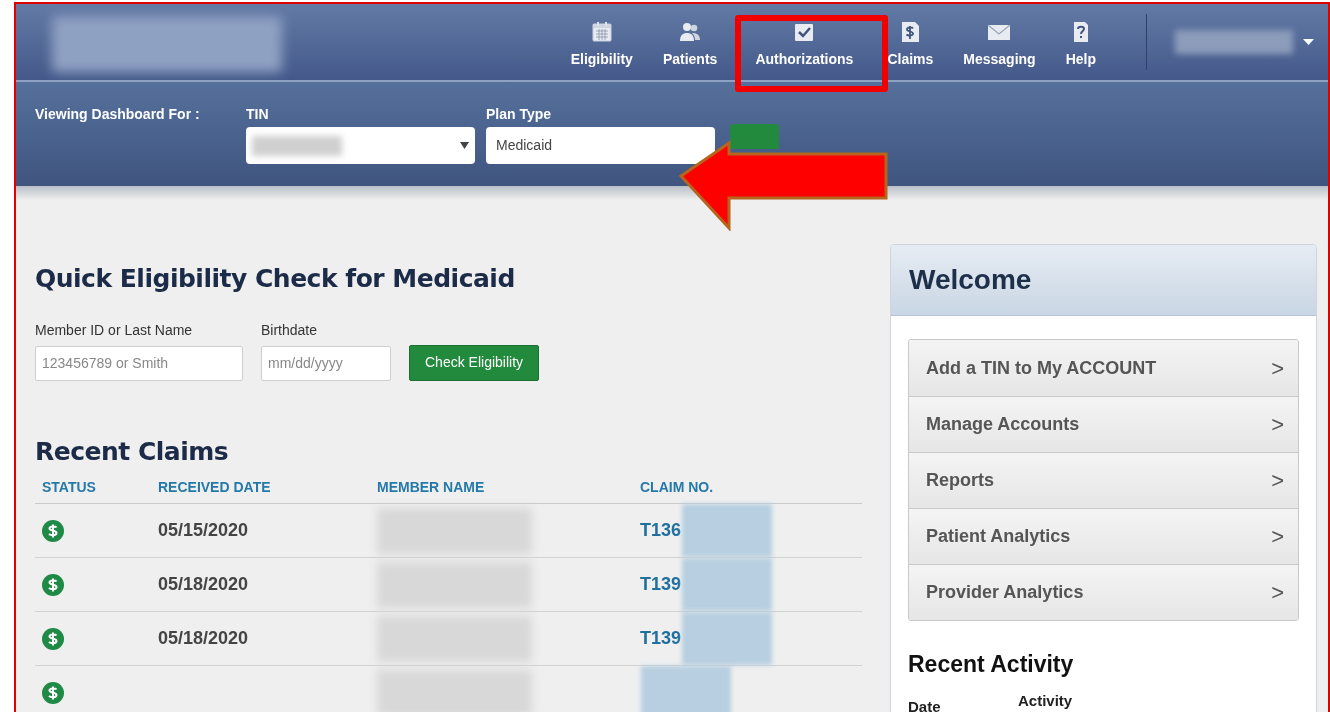  I want to click on input-field: 123456789 or Smith, so click(139, 363).